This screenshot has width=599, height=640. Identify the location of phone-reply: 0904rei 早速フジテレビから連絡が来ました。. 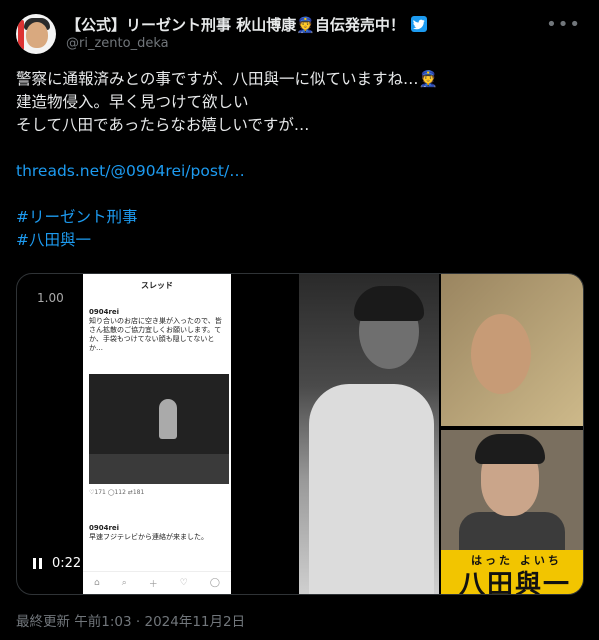
(156, 533).